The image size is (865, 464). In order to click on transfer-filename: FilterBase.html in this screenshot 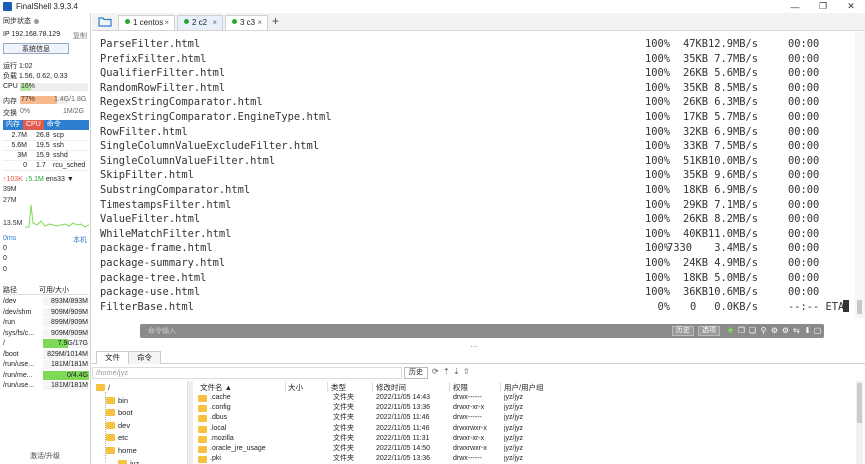, I will do `click(147, 306)`.